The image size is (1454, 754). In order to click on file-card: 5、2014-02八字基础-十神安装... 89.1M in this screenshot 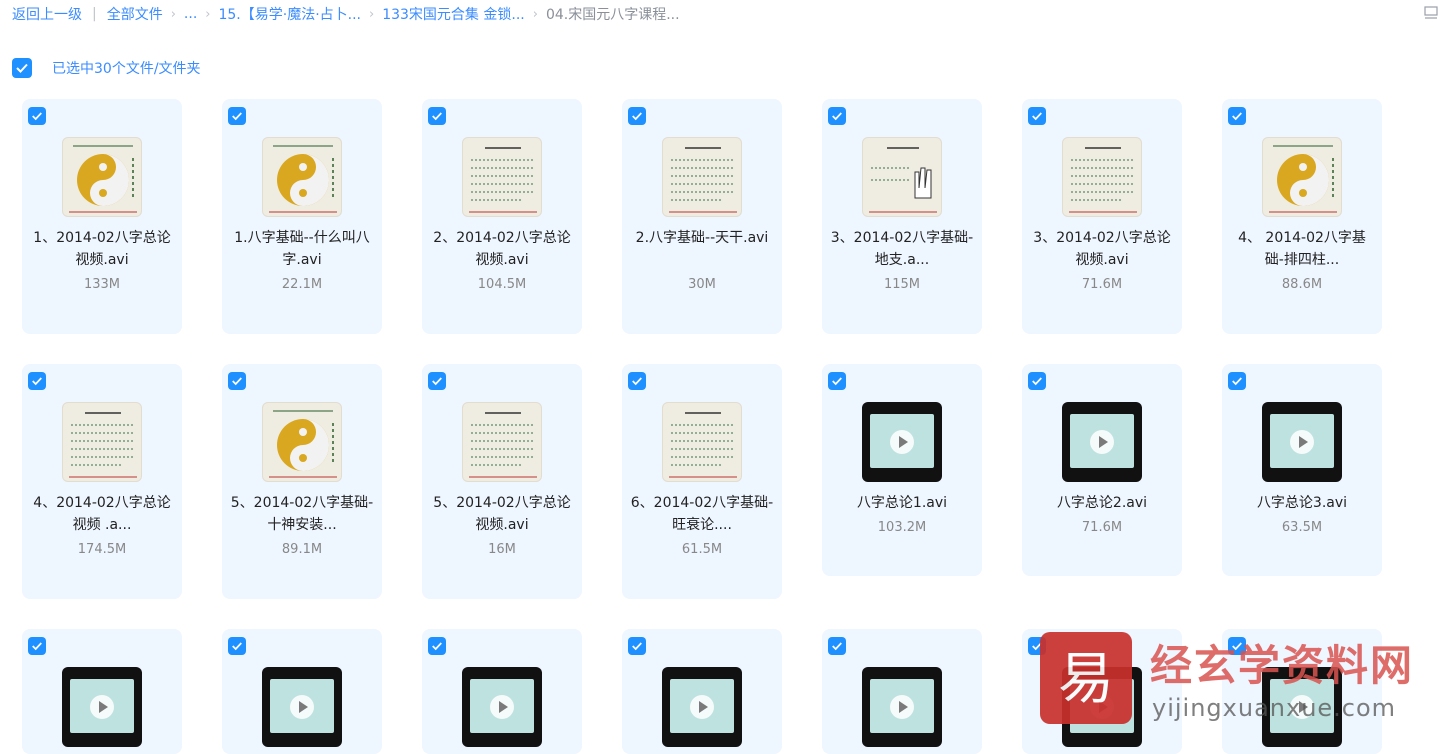, I will do `click(302, 481)`.